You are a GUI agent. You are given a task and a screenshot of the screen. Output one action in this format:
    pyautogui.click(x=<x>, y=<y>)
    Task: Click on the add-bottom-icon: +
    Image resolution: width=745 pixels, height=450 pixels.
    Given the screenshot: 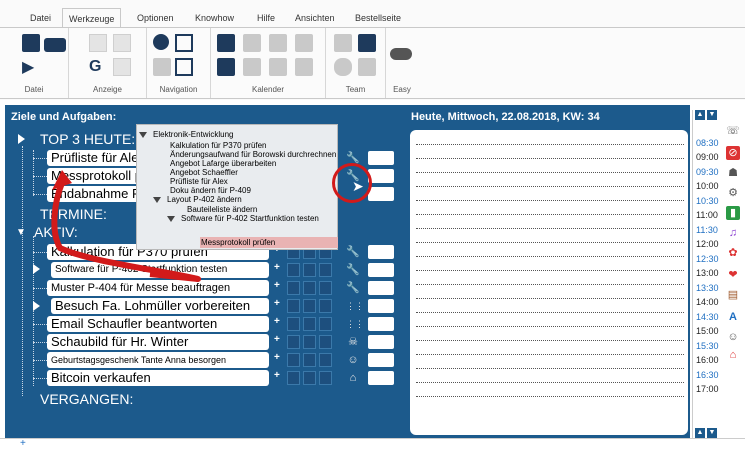 What is the action you would take?
    pyautogui.click(x=23, y=443)
    